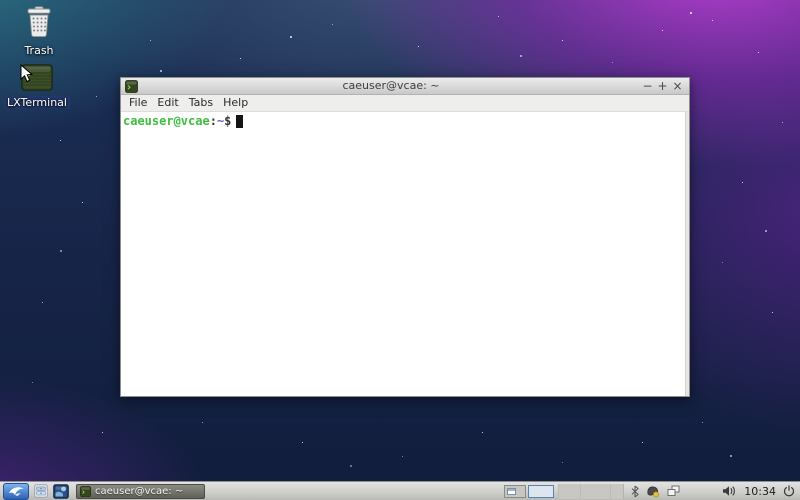 The width and height of the screenshot is (800, 500). I want to click on show-desktop-icon, so click(61, 491).